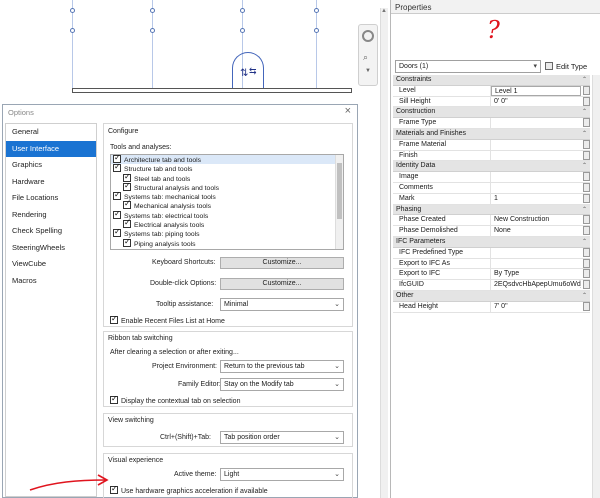 Image resolution: width=600 pixels, height=498 pixels. What do you see at coordinates (491, 210) in the screenshot?
I see `property-section: Phasing ⌃` at bounding box center [491, 210].